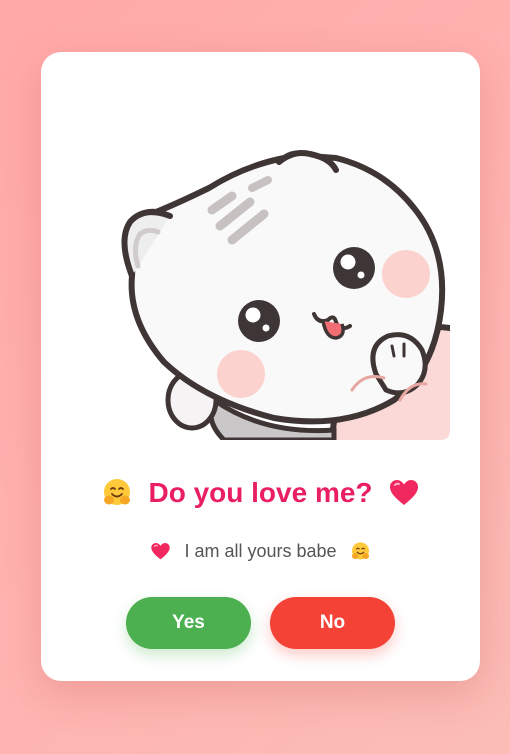  Describe the element at coordinates (188, 623) in the screenshot. I see `yes-button: Yes` at that location.